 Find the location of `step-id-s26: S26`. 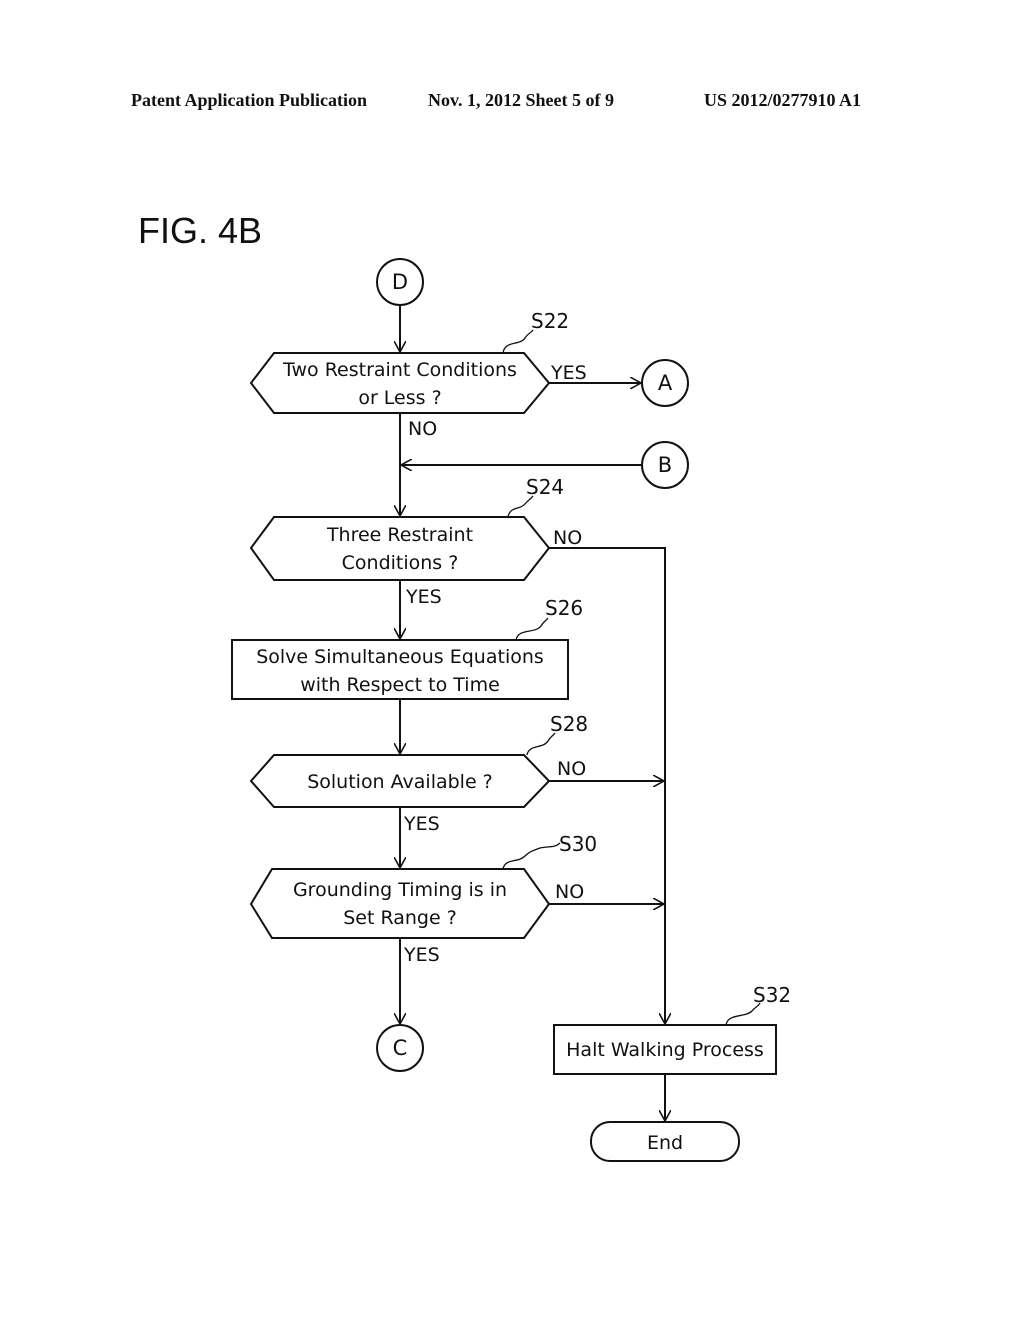

step-id-s26: S26 is located at coordinates (564, 608).